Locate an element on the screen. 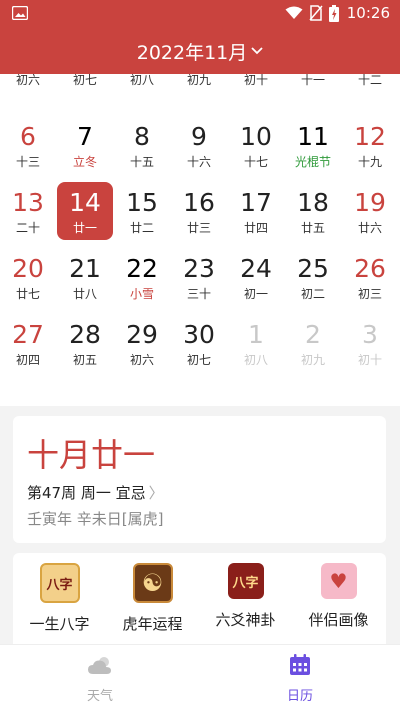  lunar-label: 十一 is located at coordinates (312, 80).